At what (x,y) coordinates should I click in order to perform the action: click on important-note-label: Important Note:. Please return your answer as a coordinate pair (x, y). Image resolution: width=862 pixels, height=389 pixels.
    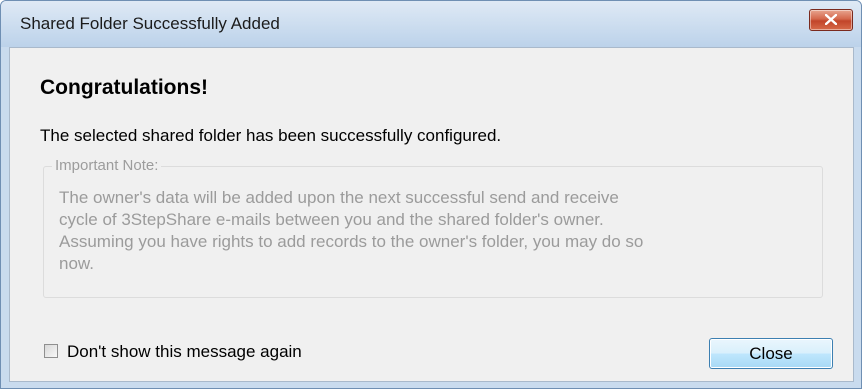
    Looking at the image, I should click on (107, 165).